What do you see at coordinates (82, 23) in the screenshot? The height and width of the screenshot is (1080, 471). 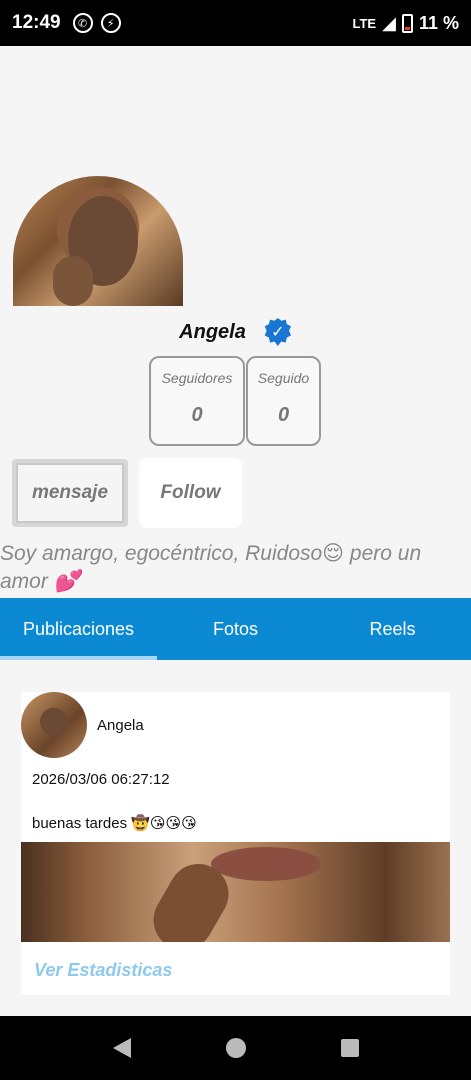 I see `whatsapp-icon: ✆` at bounding box center [82, 23].